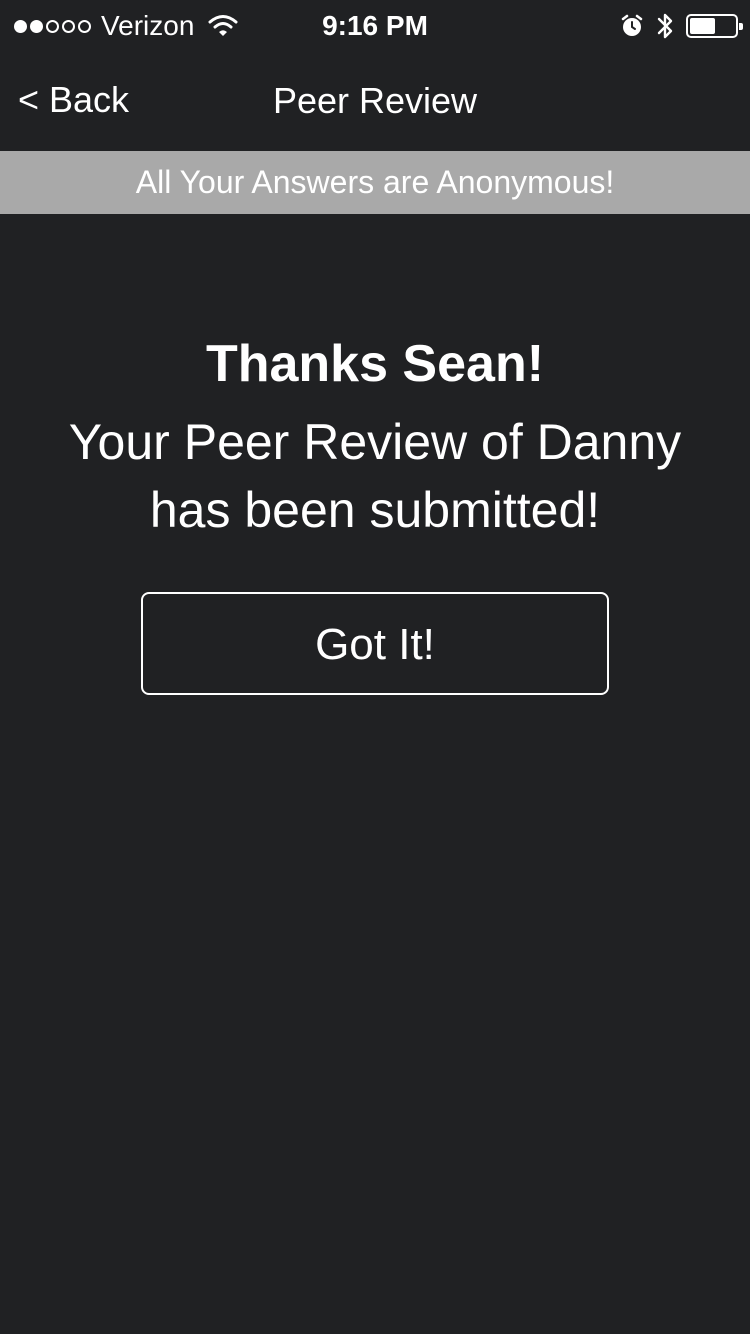 The image size is (750, 1334). I want to click on battery-fill, so click(702, 26).